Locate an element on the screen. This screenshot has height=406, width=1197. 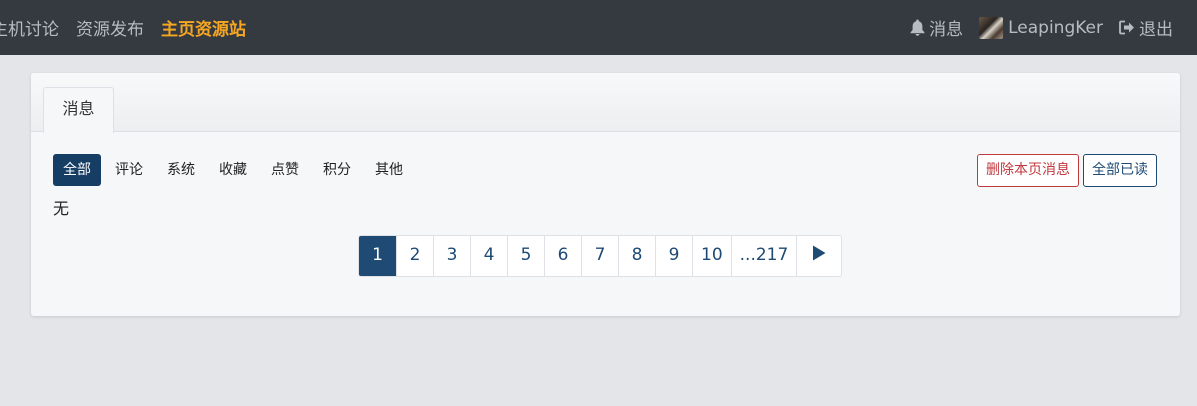
filter-system: 系统 is located at coordinates (181, 170).